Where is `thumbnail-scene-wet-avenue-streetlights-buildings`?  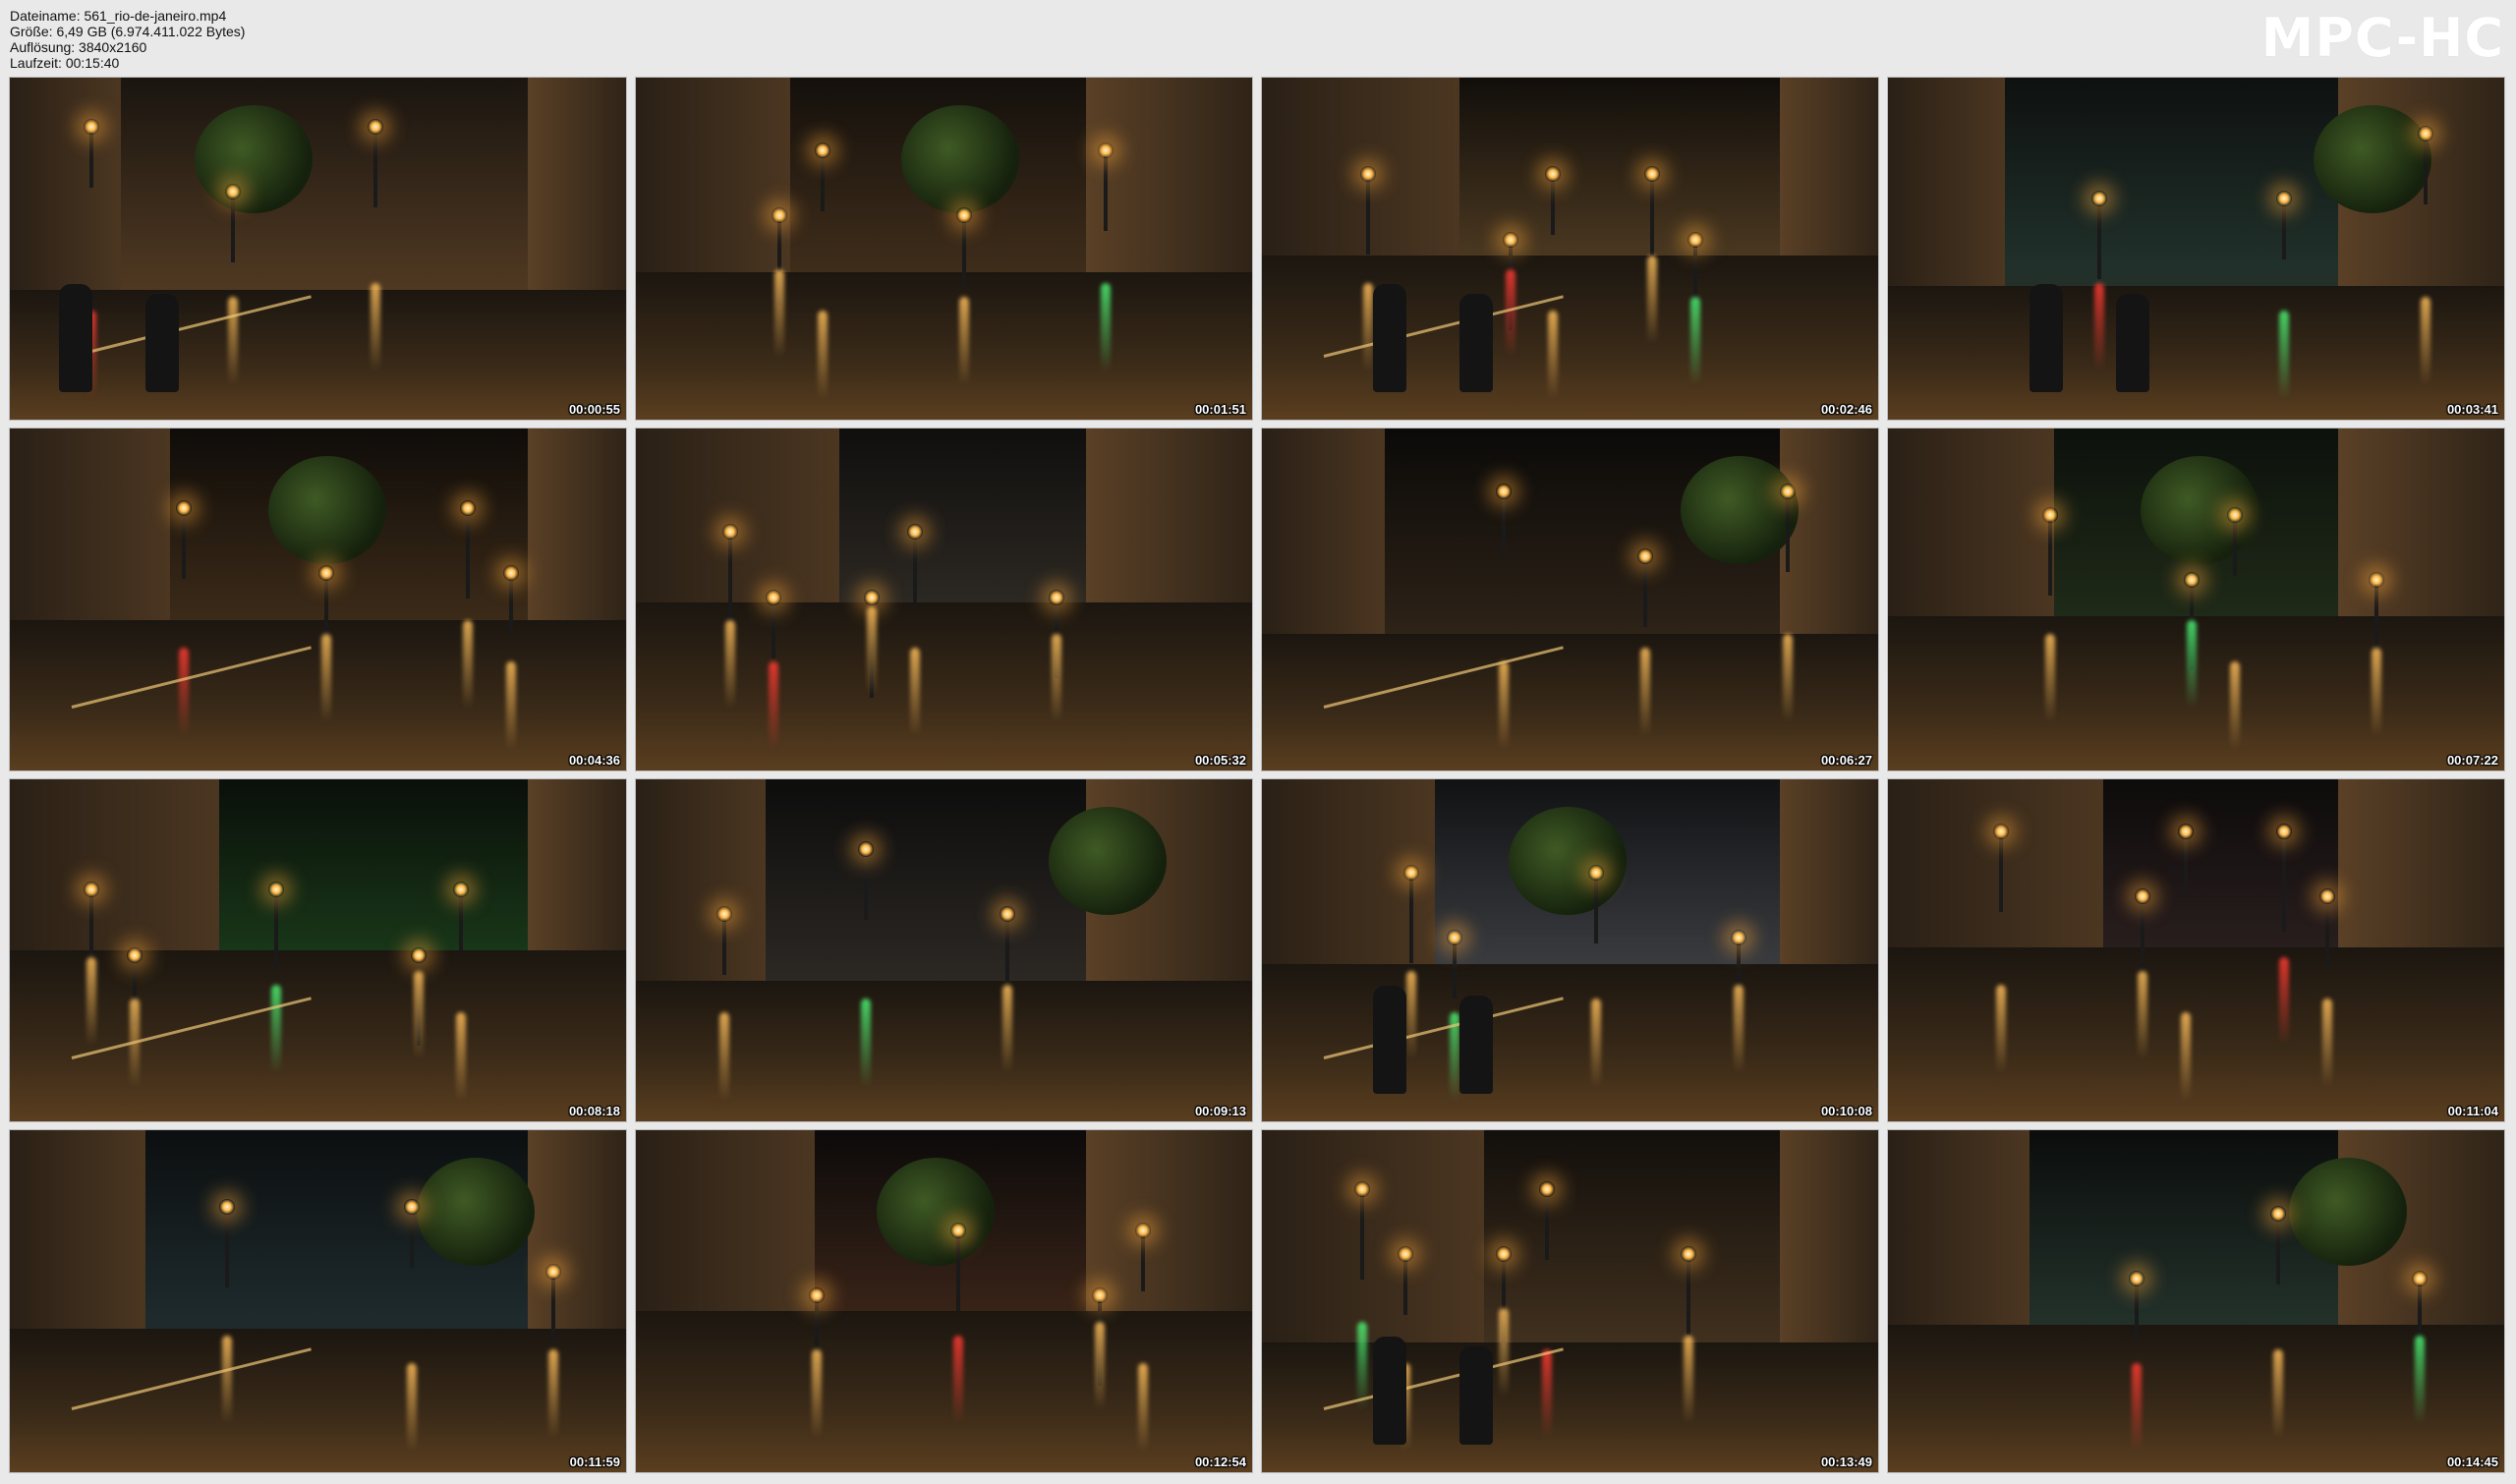
thumbnail-scene-wet-avenue-streetlights-buildings is located at coordinates (1570, 599).